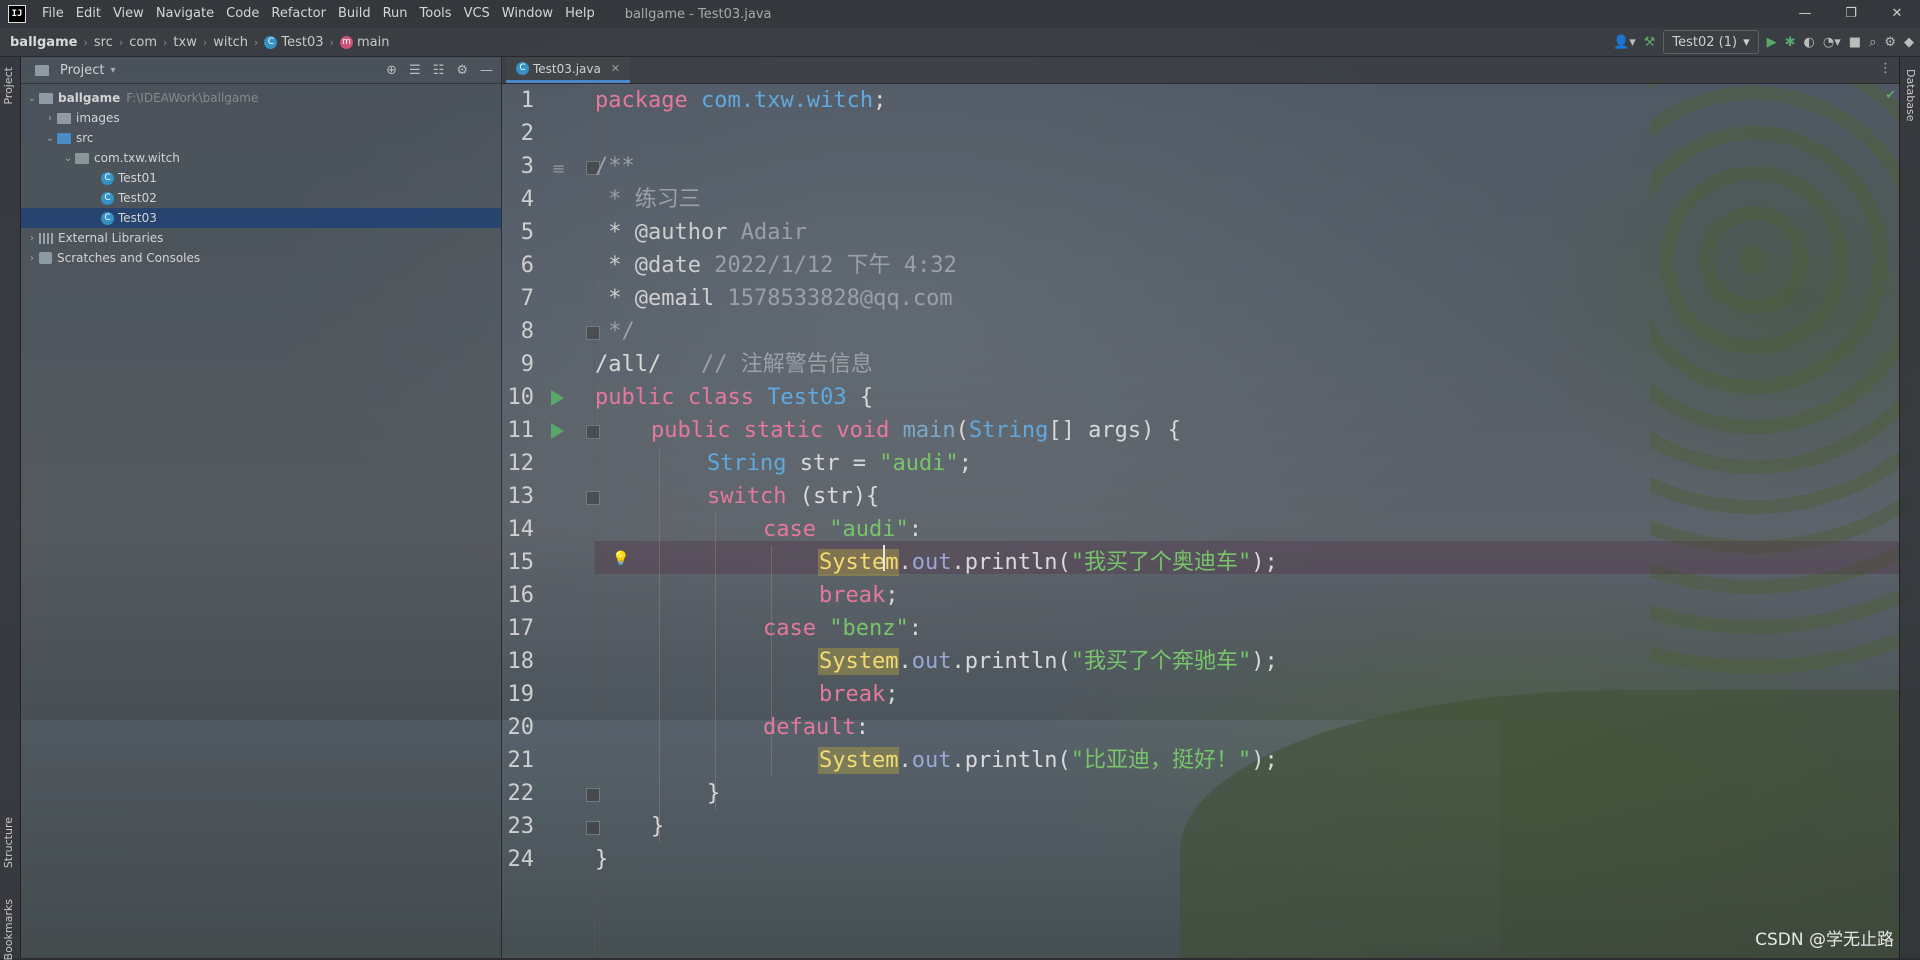 The height and width of the screenshot is (960, 1920). Describe the element at coordinates (1832, 42) in the screenshot. I see `profile-icon: ◔▾` at that location.